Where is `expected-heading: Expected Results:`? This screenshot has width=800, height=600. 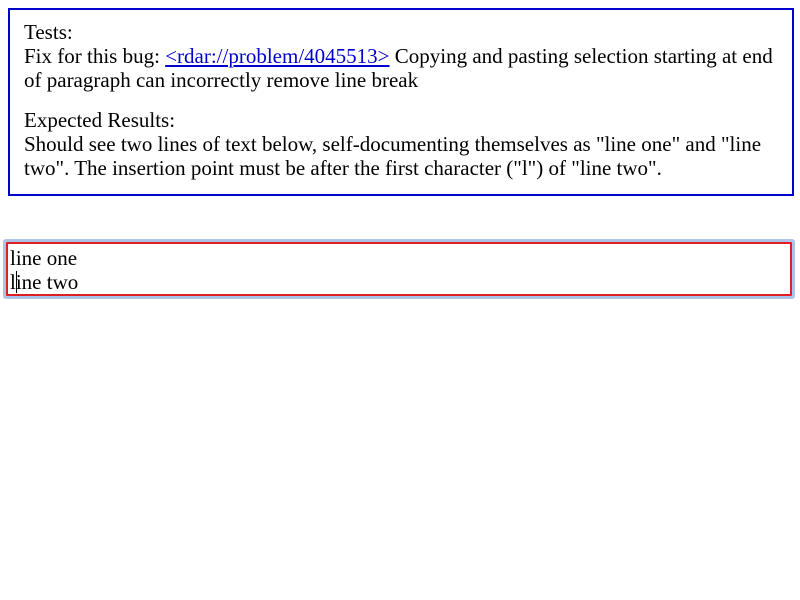 expected-heading: Expected Results: is located at coordinates (100, 120).